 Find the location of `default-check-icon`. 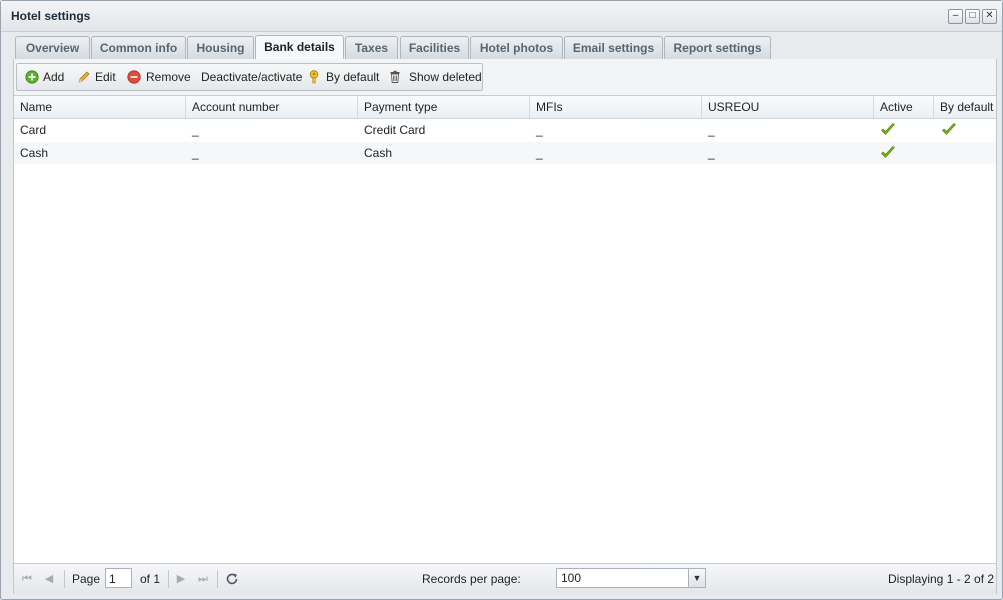

default-check-icon is located at coordinates (949, 129).